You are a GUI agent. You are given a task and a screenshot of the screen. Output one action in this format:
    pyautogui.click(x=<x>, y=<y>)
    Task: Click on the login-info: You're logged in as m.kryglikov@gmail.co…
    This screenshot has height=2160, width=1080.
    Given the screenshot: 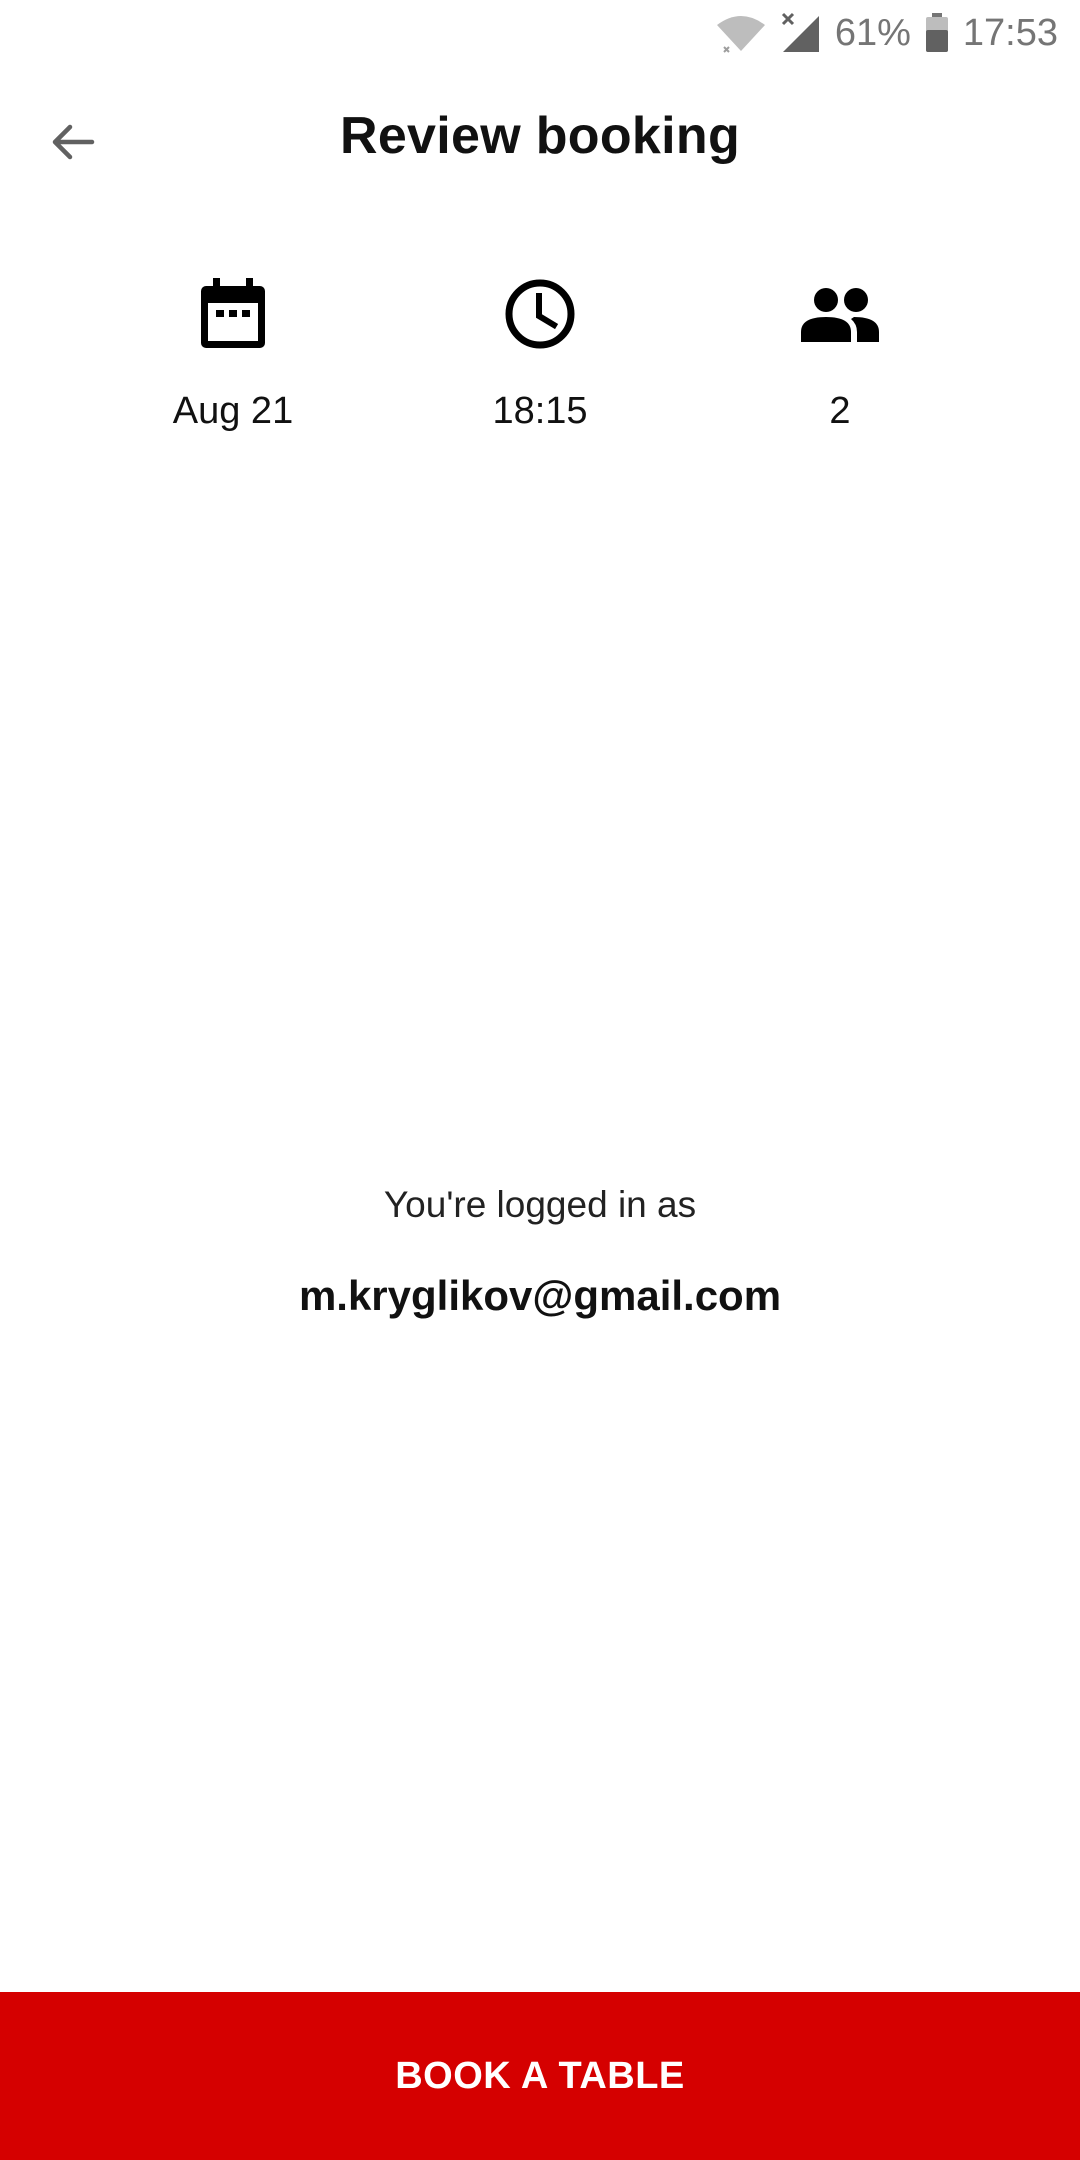 What is the action you would take?
    pyautogui.click(x=540, y=1252)
    